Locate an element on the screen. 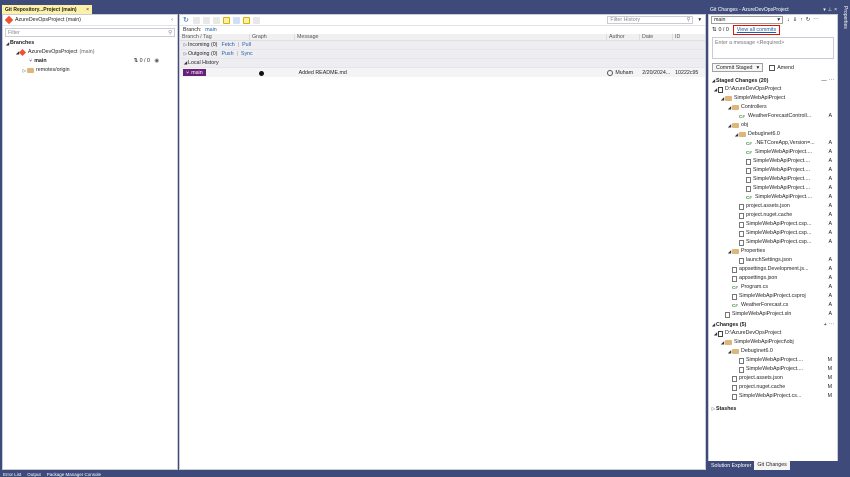 The height and width of the screenshot is (477, 850). tree-item: ◢ Controllers is located at coordinates (773, 107).